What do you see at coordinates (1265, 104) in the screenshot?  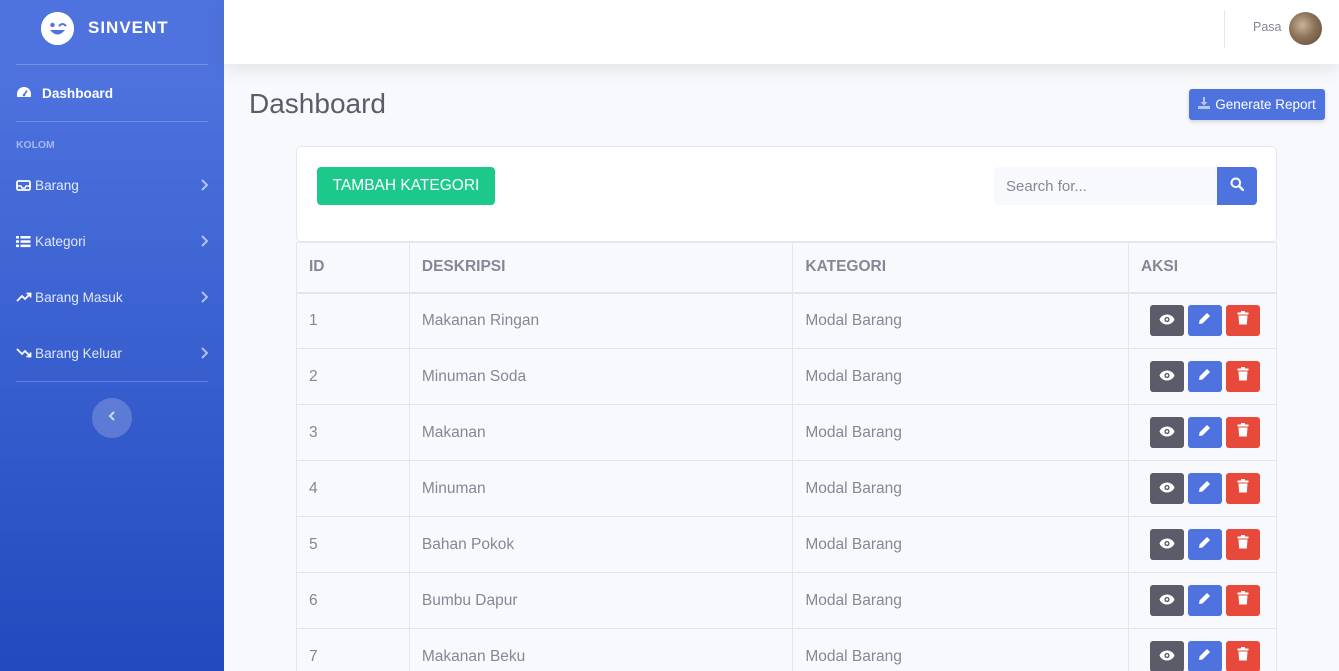 I see `generate-report-label: Generate Report` at bounding box center [1265, 104].